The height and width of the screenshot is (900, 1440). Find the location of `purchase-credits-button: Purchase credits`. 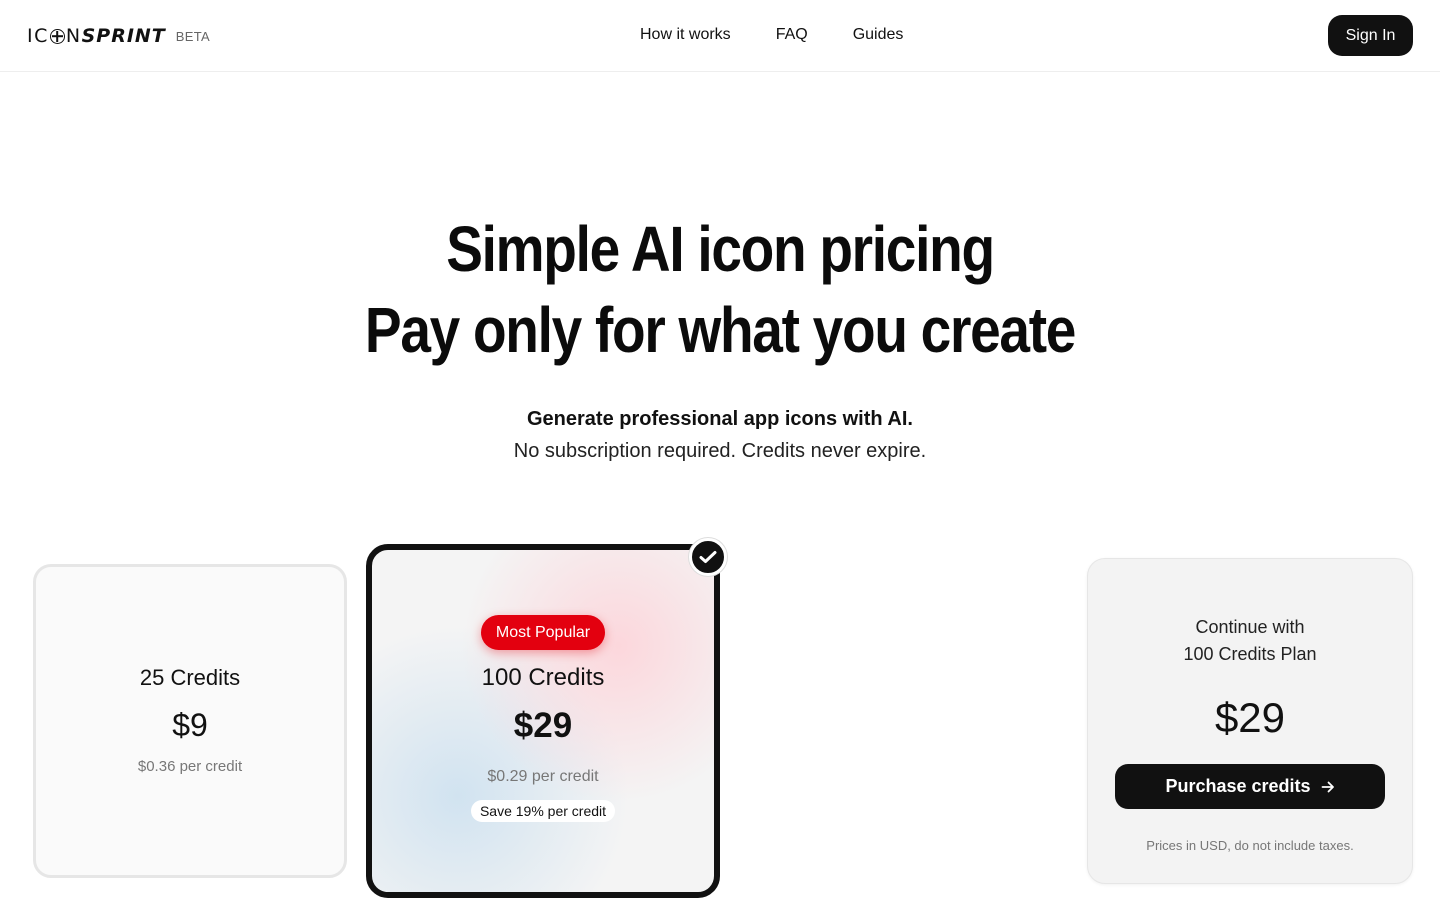

purchase-credits-button: Purchase credits is located at coordinates (1250, 786).